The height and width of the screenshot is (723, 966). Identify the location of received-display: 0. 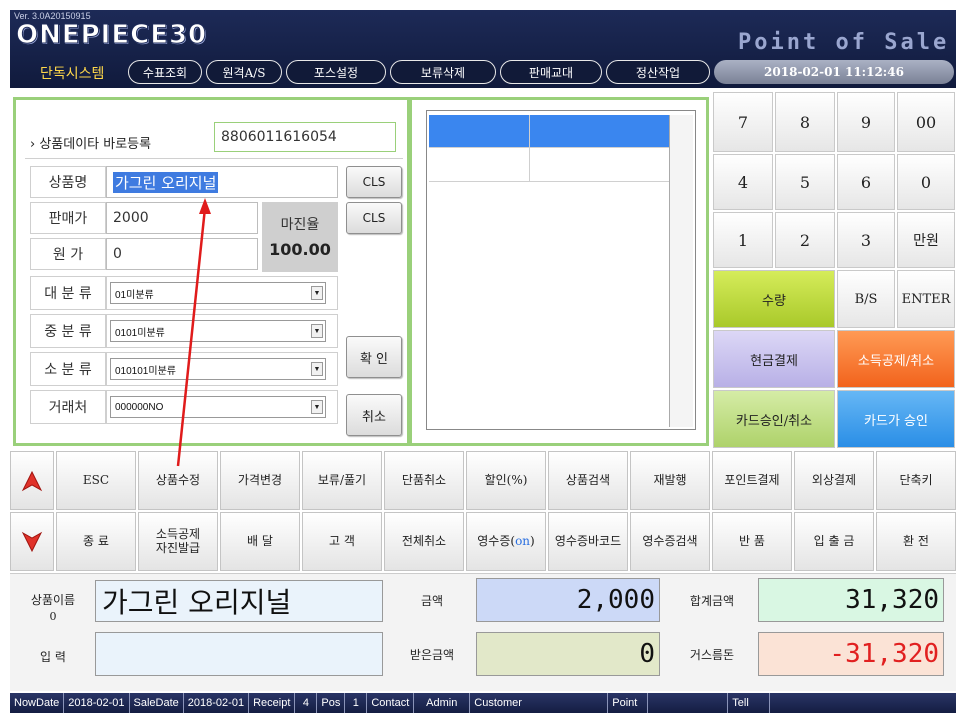
(568, 654).